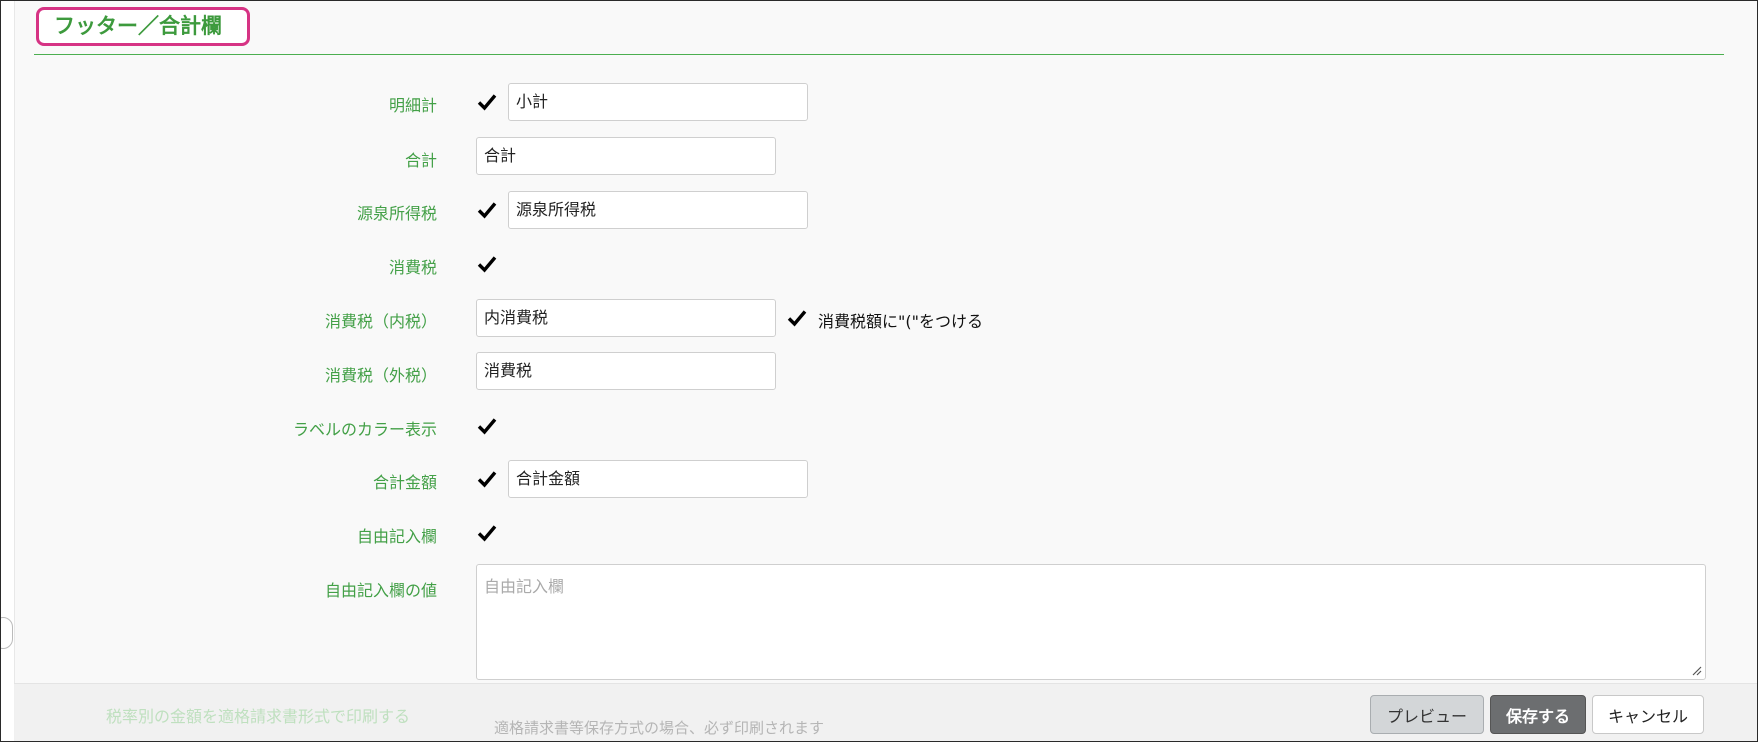  Describe the element at coordinates (404, 482) in the screenshot. I see `label-goukei-kingaku: 合計金額` at that location.